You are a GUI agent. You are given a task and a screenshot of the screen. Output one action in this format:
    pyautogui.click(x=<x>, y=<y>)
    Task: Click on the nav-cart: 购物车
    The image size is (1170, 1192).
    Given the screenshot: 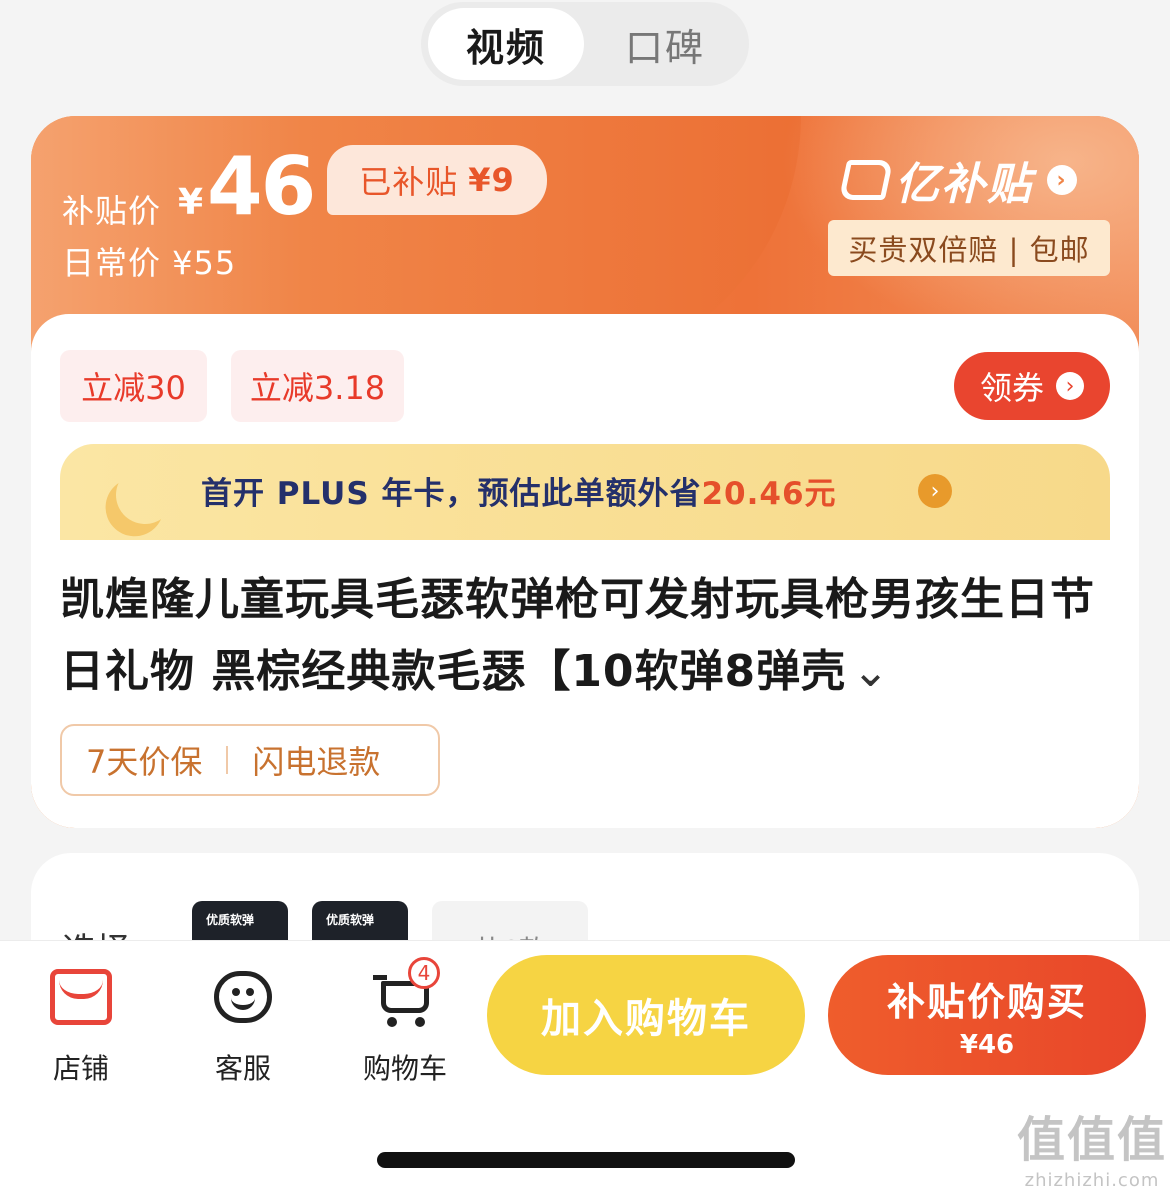 What is the action you would take?
    pyautogui.click(x=405, y=1026)
    